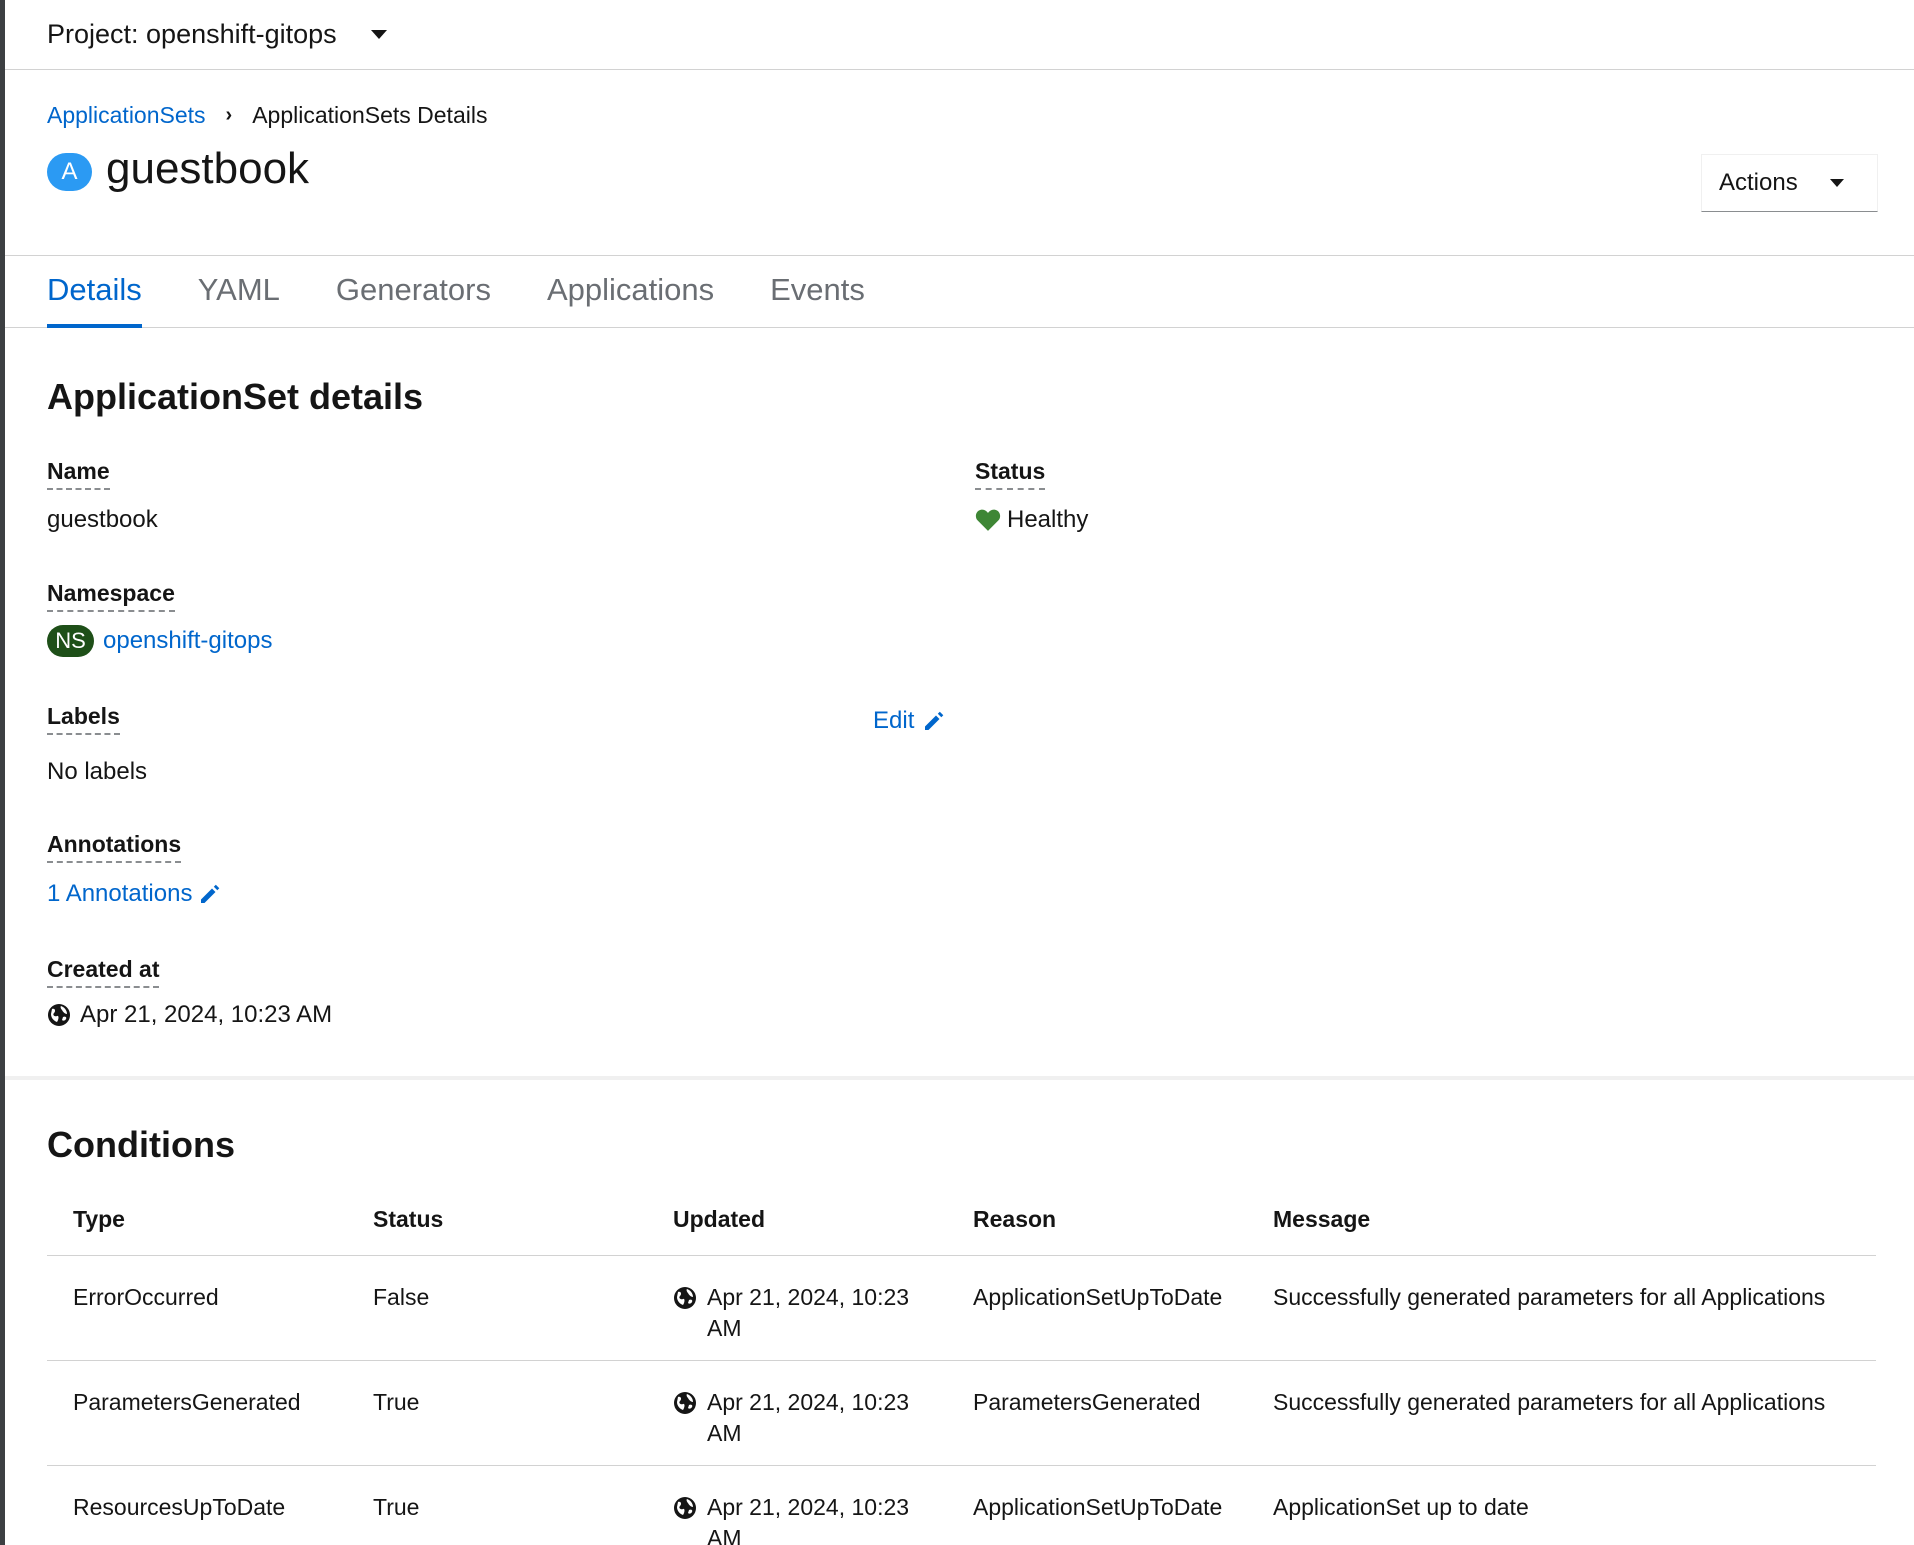 The width and height of the screenshot is (1914, 1545). Describe the element at coordinates (197, 1308) in the screenshot. I see `cell-type: ErrorOccurred` at that location.